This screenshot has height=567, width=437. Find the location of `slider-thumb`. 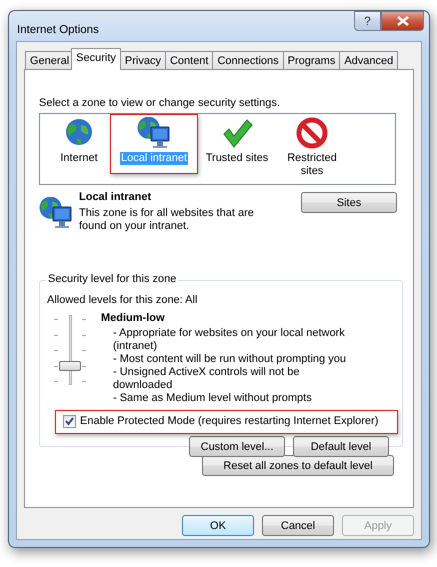

slider-thumb is located at coordinates (70, 365).